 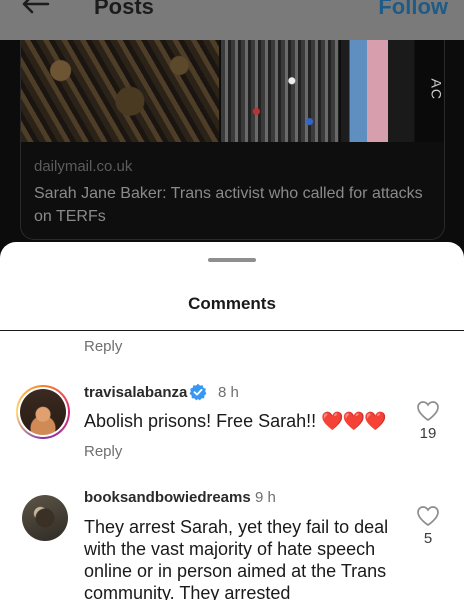 I want to click on like-count: 19, so click(x=428, y=433).